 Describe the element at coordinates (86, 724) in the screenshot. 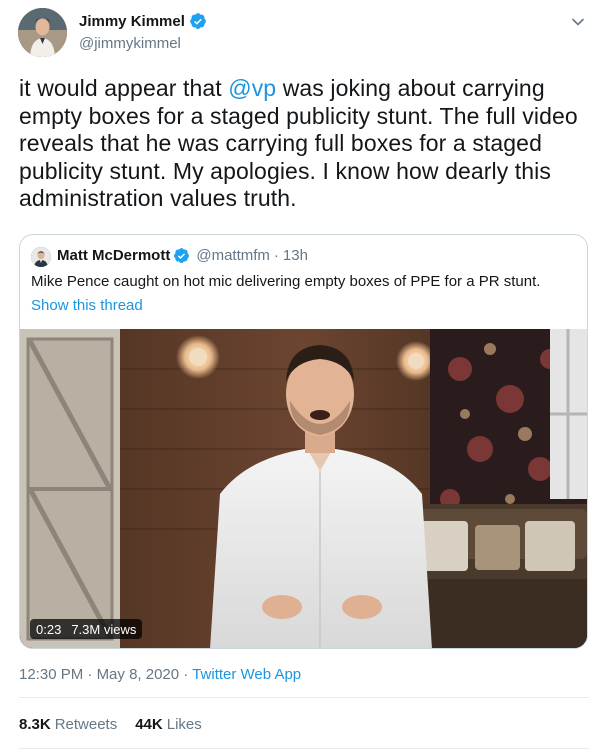

I see `retweets-label: Retweets` at that location.